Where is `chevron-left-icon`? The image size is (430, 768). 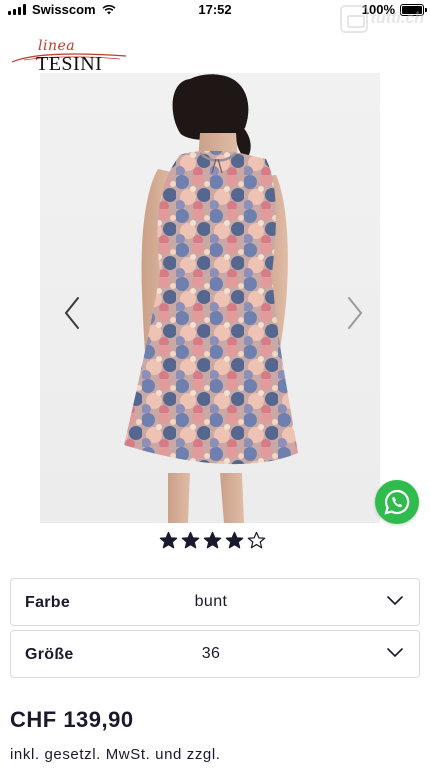
chevron-left-icon is located at coordinates (72, 313).